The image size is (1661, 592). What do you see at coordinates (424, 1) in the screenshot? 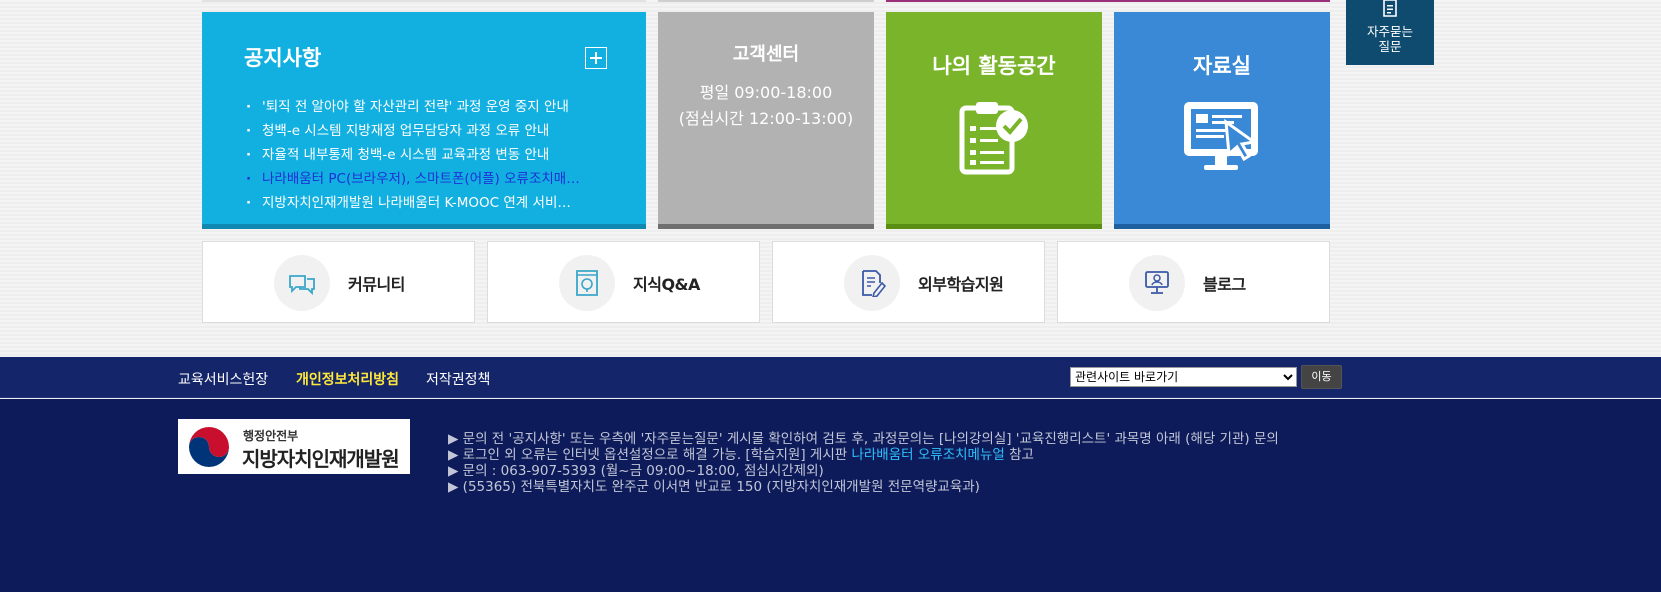
I see `top-strip-left` at bounding box center [424, 1].